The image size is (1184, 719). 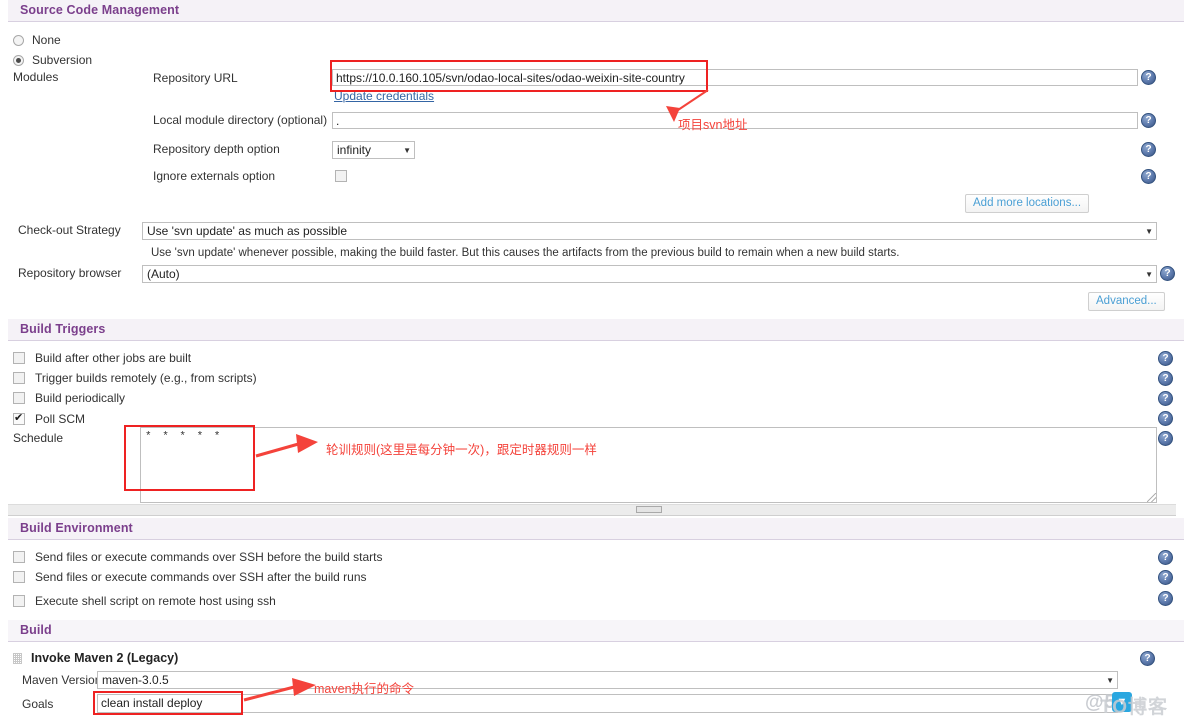 I want to click on section-header-build: Build, so click(x=596, y=631).